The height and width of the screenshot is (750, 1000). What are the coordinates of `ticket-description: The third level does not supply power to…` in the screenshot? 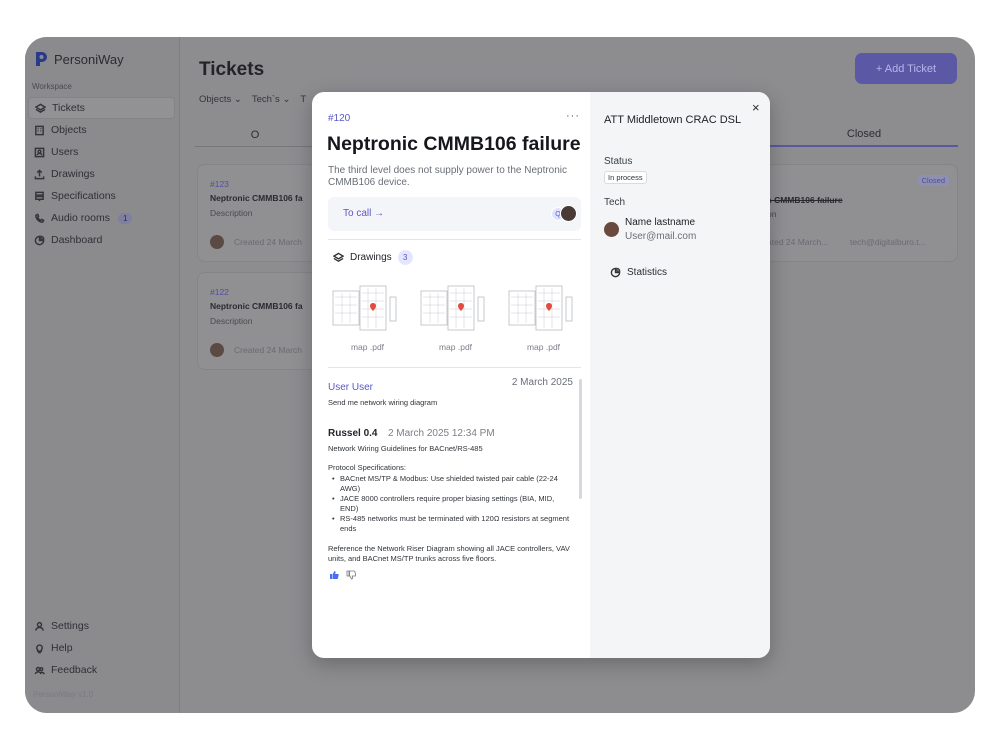 It's located at (448, 176).